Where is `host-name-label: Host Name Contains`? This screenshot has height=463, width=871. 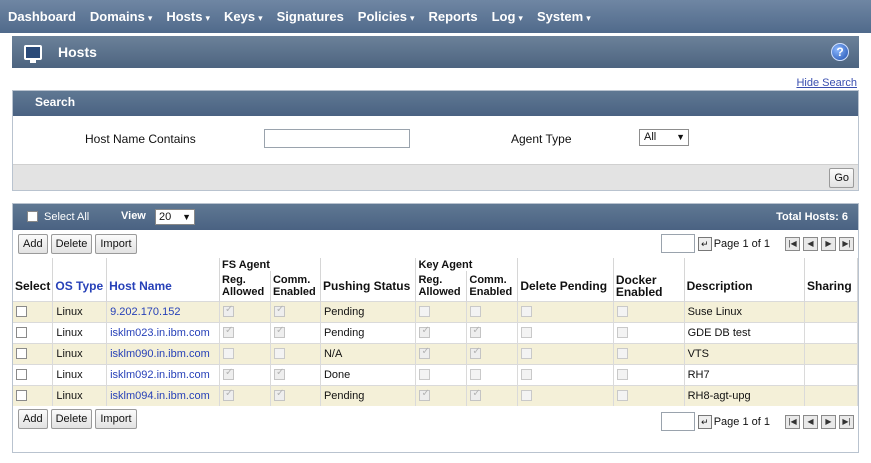 host-name-label: Host Name Contains is located at coordinates (140, 139).